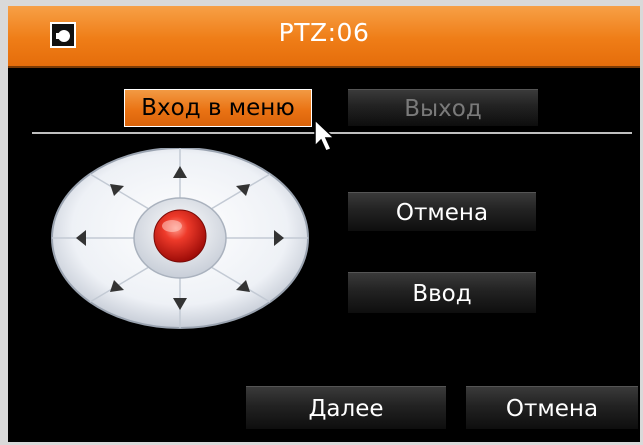  Describe the element at coordinates (552, 408) in the screenshot. I see `cancel-bottom-button: Отмена` at that location.